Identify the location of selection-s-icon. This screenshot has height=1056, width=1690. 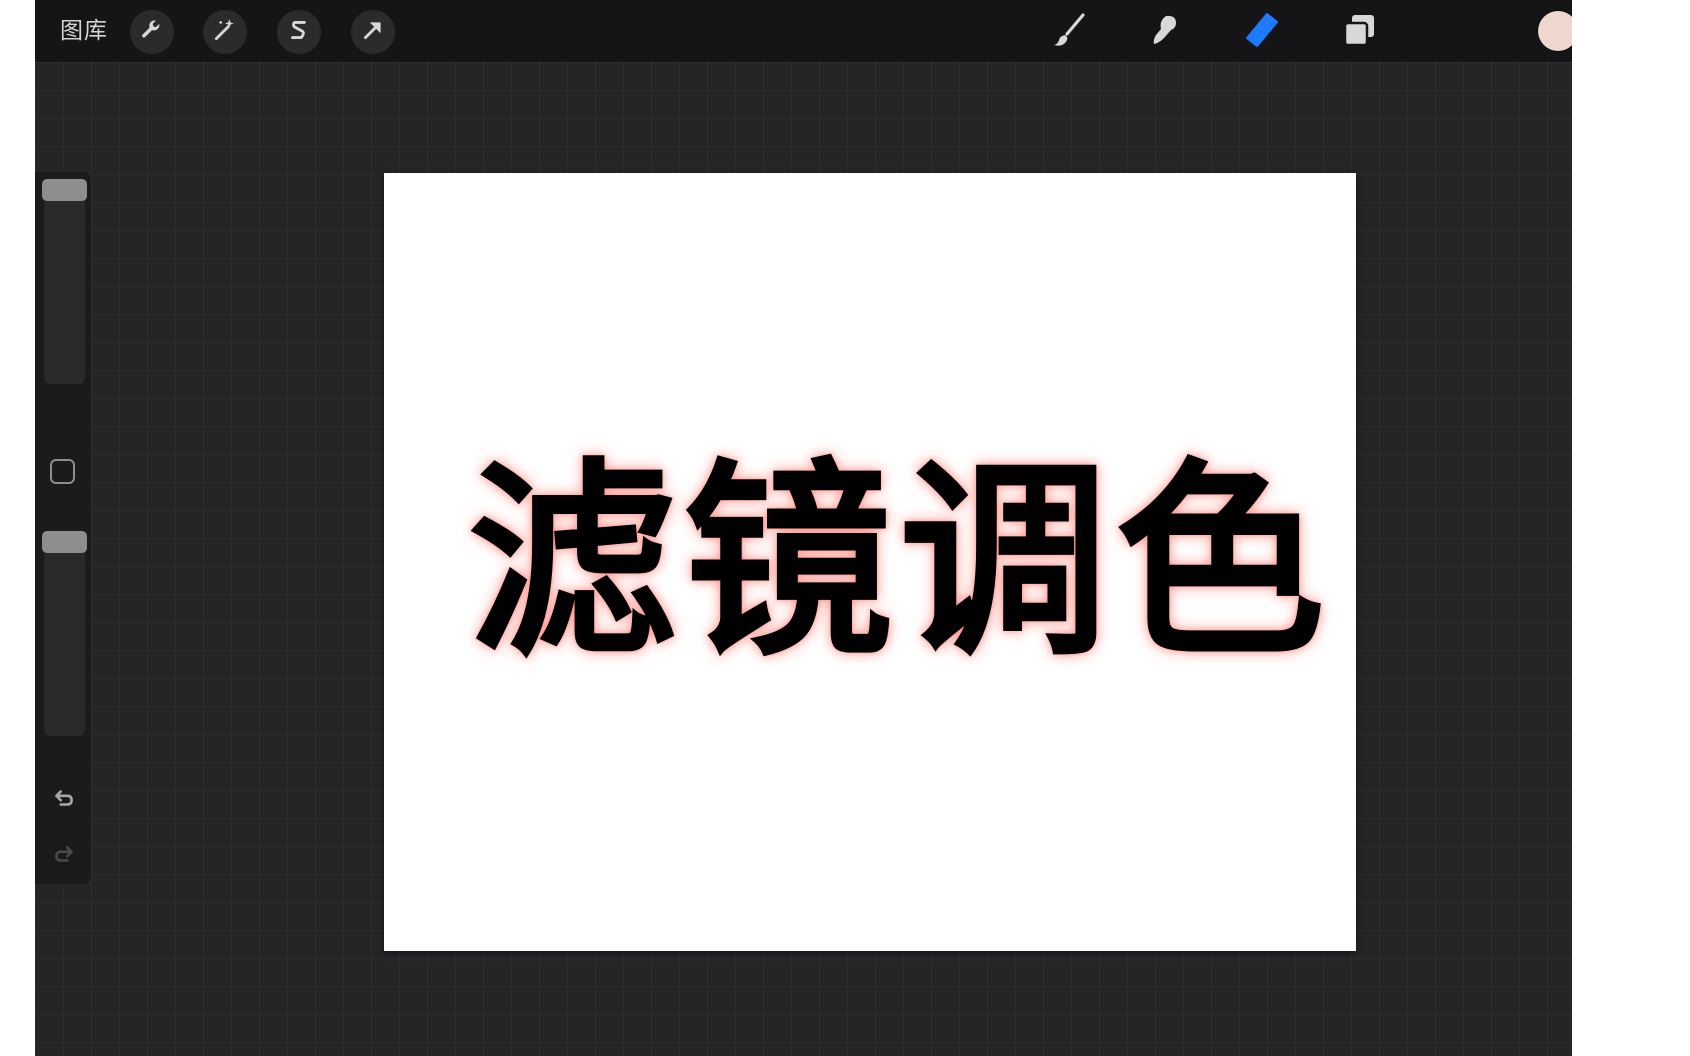
(299, 32).